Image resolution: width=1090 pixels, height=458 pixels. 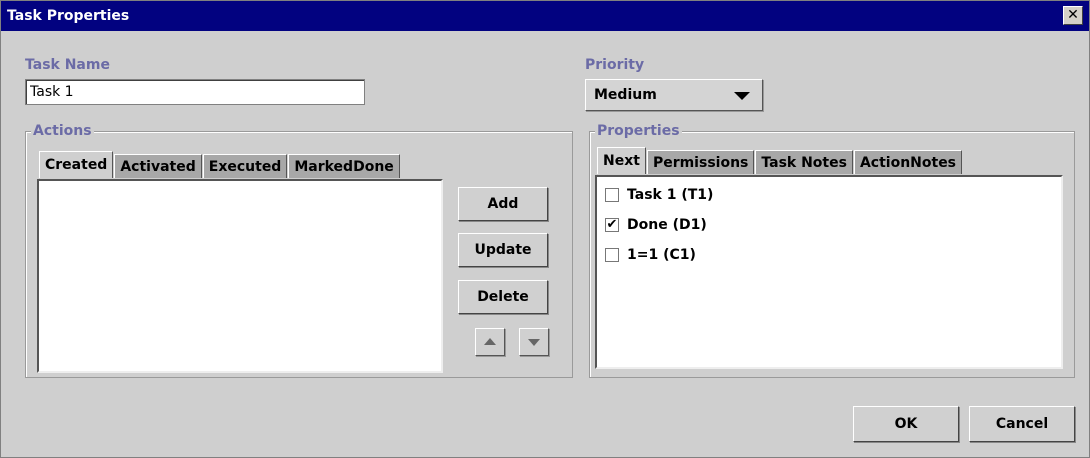 What do you see at coordinates (700, 162) in the screenshot?
I see `tab-permissions: Permissions` at bounding box center [700, 162].